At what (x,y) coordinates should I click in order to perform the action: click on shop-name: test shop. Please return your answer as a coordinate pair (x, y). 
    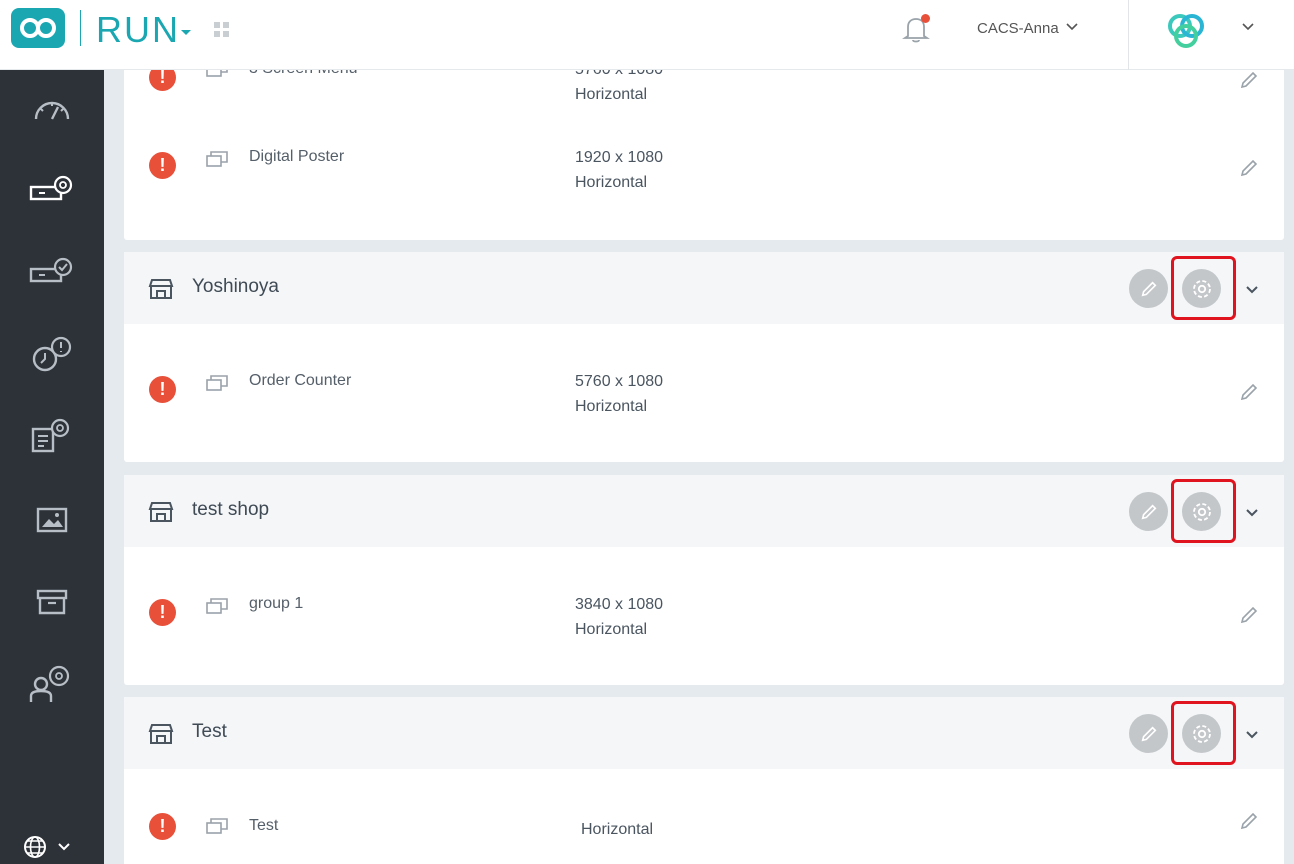
    Looking at the image, I should click on (231, 509).